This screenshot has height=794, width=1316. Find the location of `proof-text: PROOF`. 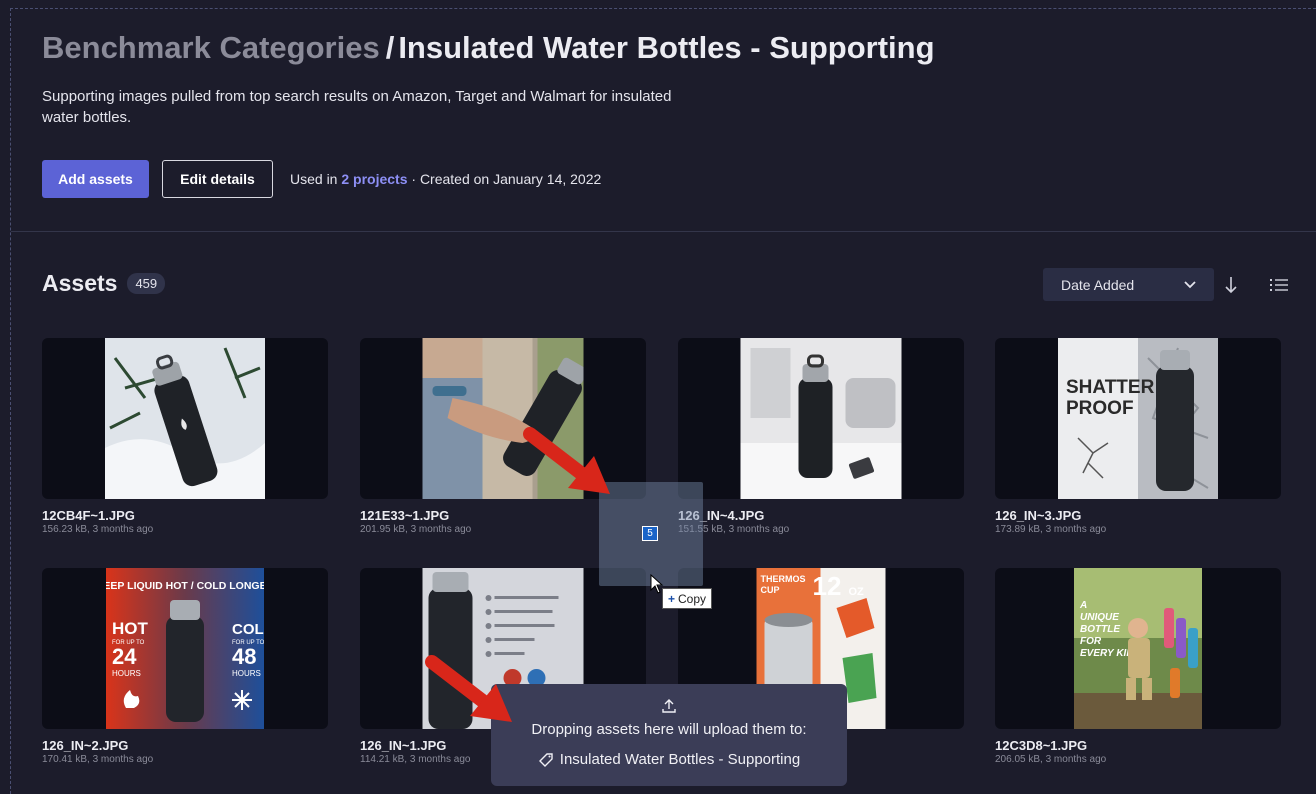

proof-text: PROOF is located at coordinates (1100, 408).